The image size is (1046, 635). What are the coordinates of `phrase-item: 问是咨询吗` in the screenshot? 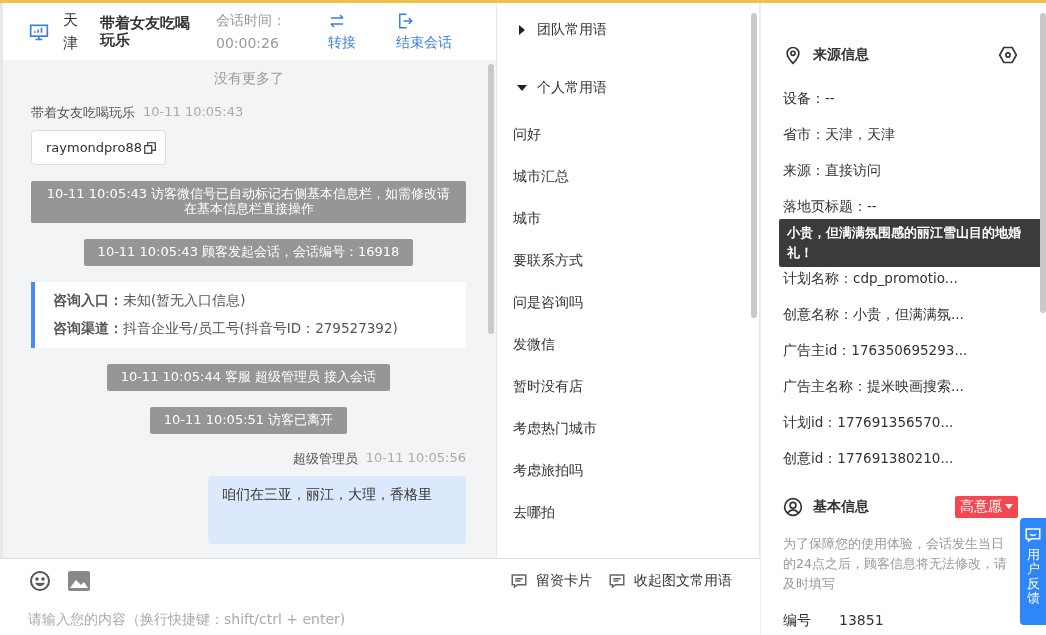 It's located at (548, 302).